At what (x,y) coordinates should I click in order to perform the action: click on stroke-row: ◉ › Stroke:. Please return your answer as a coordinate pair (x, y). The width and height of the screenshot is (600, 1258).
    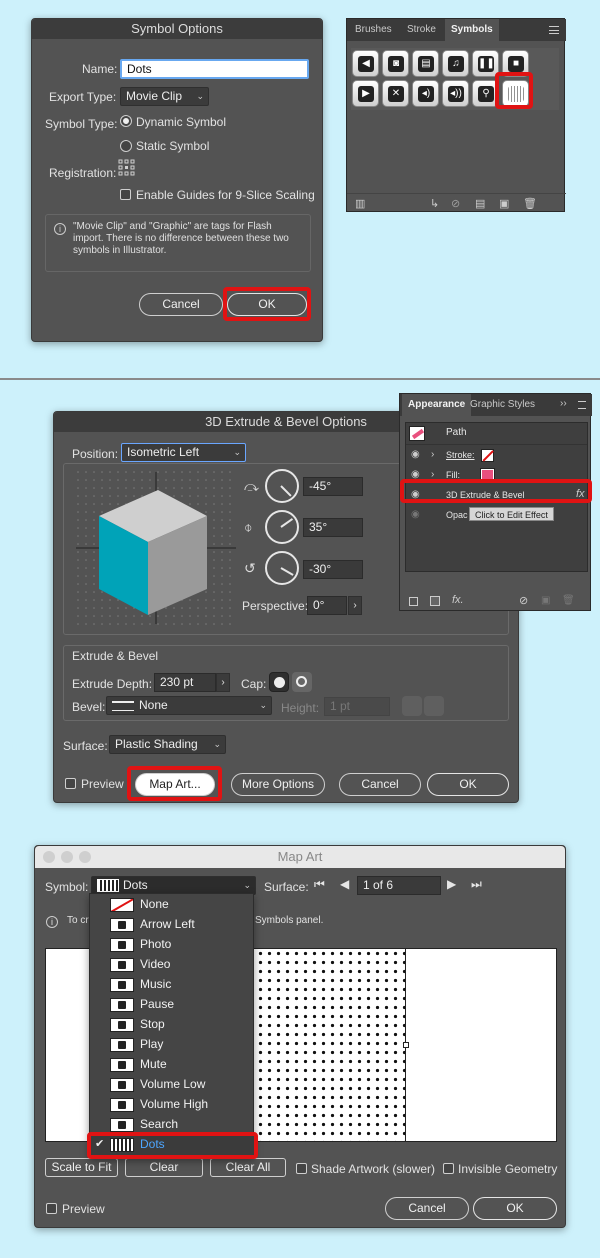
    Looking at the image, I should click on (496, 456).